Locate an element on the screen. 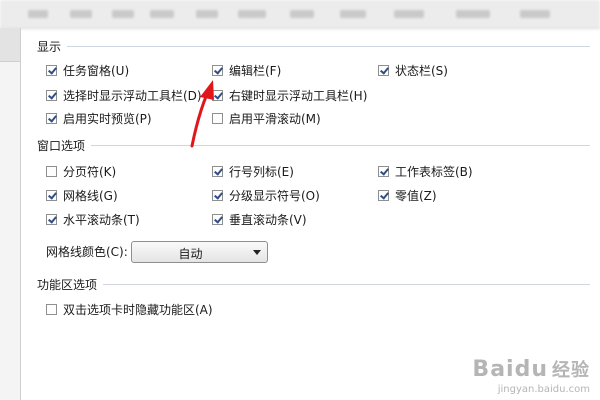 This screenshot has width=600, height=400. arrow-head is located at coordinates (207, 90).